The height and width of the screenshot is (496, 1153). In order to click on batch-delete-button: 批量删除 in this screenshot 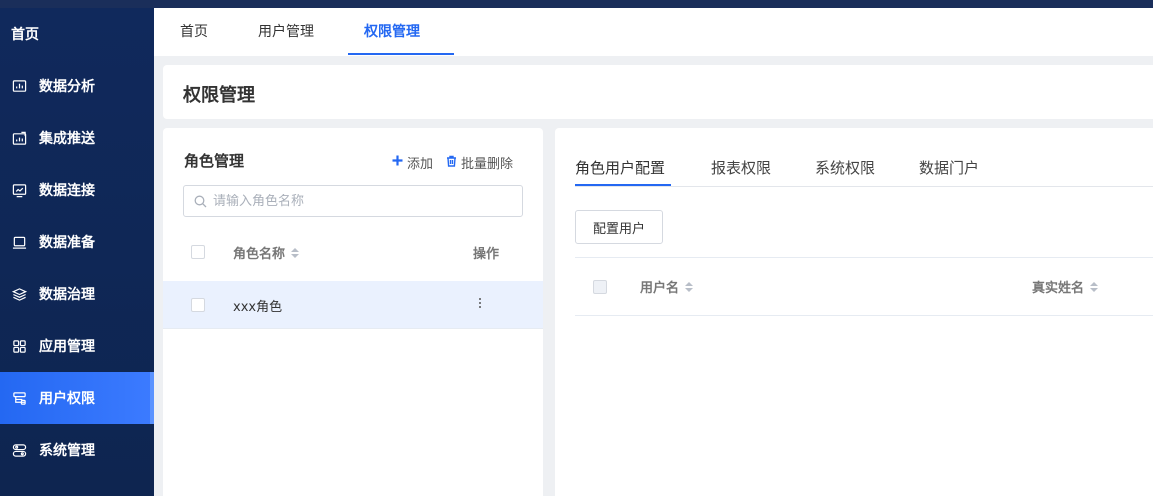, I will do `click(479, 162)`.